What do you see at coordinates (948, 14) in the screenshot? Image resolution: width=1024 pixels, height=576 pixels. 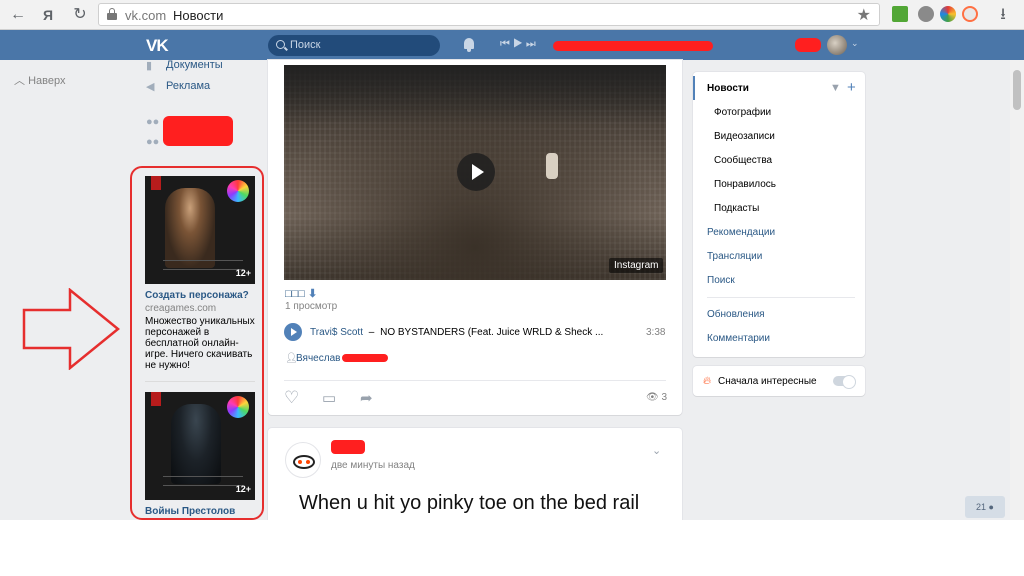 I see `colorful-extension-icon` at bounding box center [948, 14].